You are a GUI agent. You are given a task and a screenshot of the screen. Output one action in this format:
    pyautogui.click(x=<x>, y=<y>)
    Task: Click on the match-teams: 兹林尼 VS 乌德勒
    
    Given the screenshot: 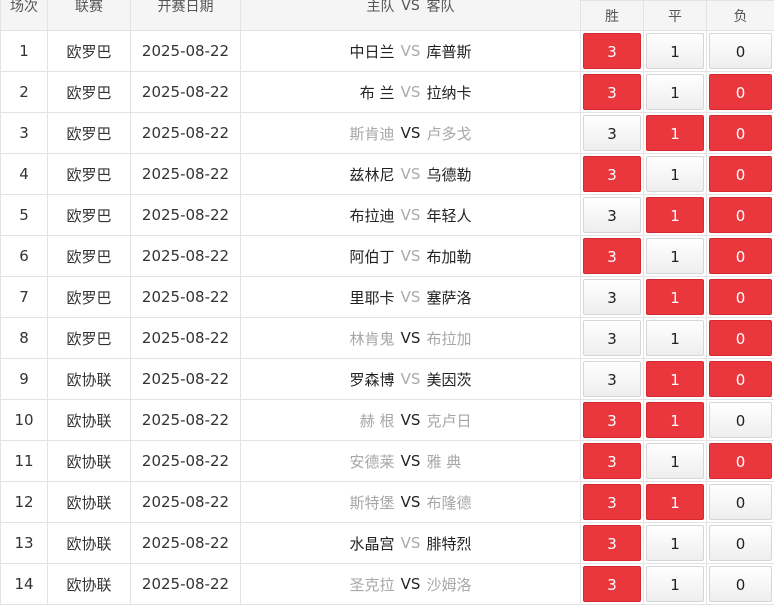 What is the action you would take?
    pyautogui.click(x=410, y=174)
    